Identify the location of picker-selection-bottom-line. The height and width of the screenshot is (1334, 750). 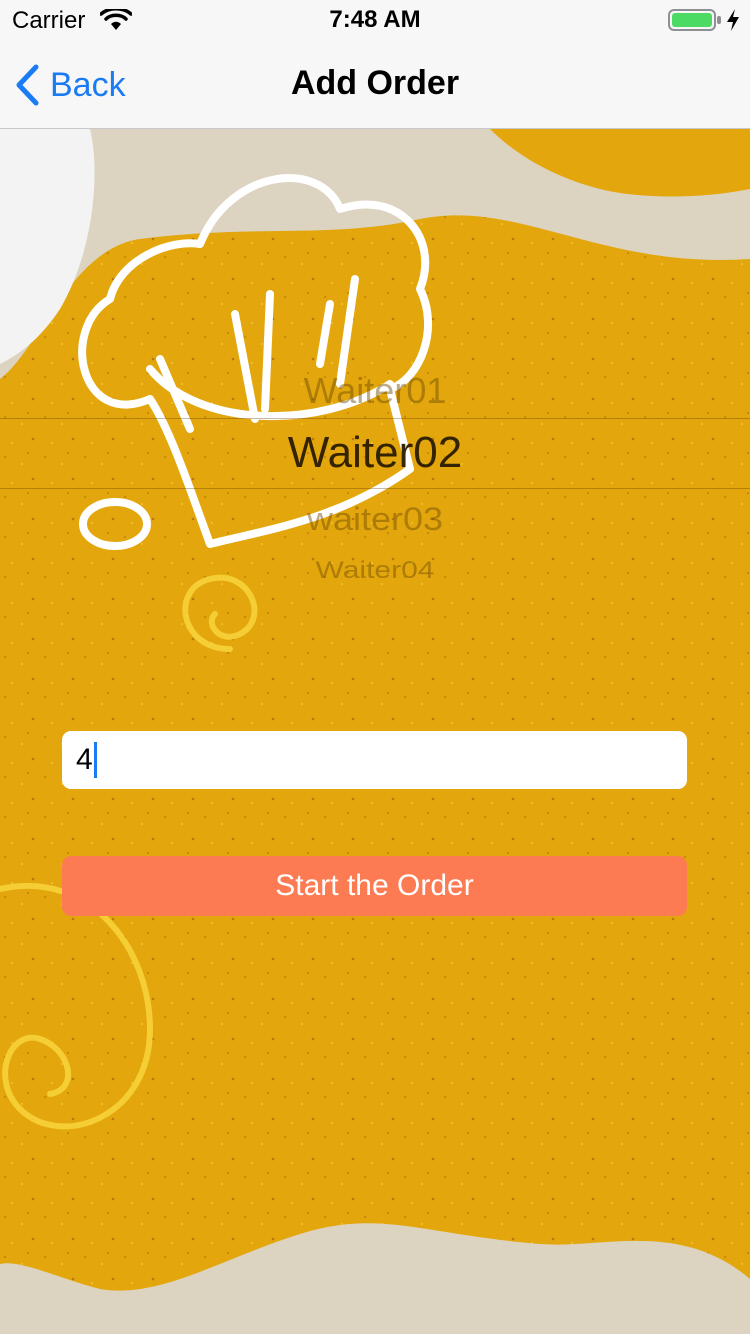
(375, 488).